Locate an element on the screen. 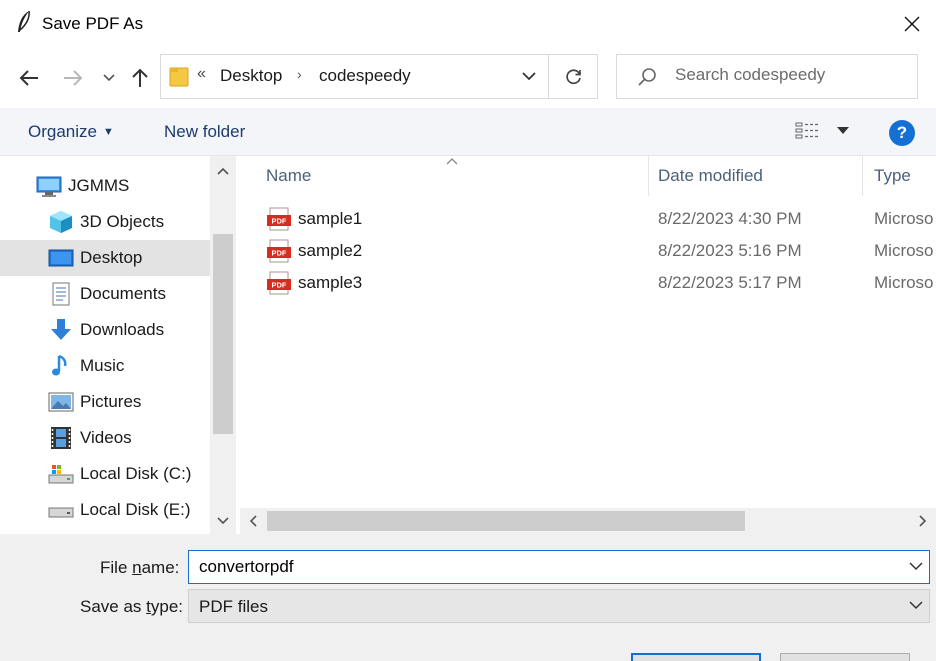 The width and height of the screenshot is (936, 661). scroll-up-button is located at coordinates (223, 171).